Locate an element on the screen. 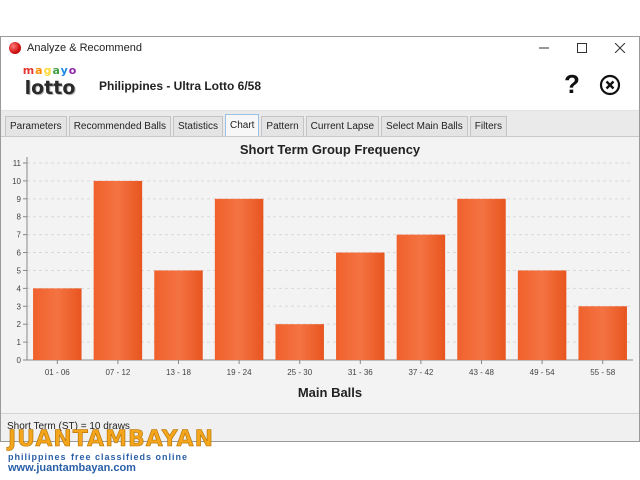  window-controls is located at coordinates (582, 48).